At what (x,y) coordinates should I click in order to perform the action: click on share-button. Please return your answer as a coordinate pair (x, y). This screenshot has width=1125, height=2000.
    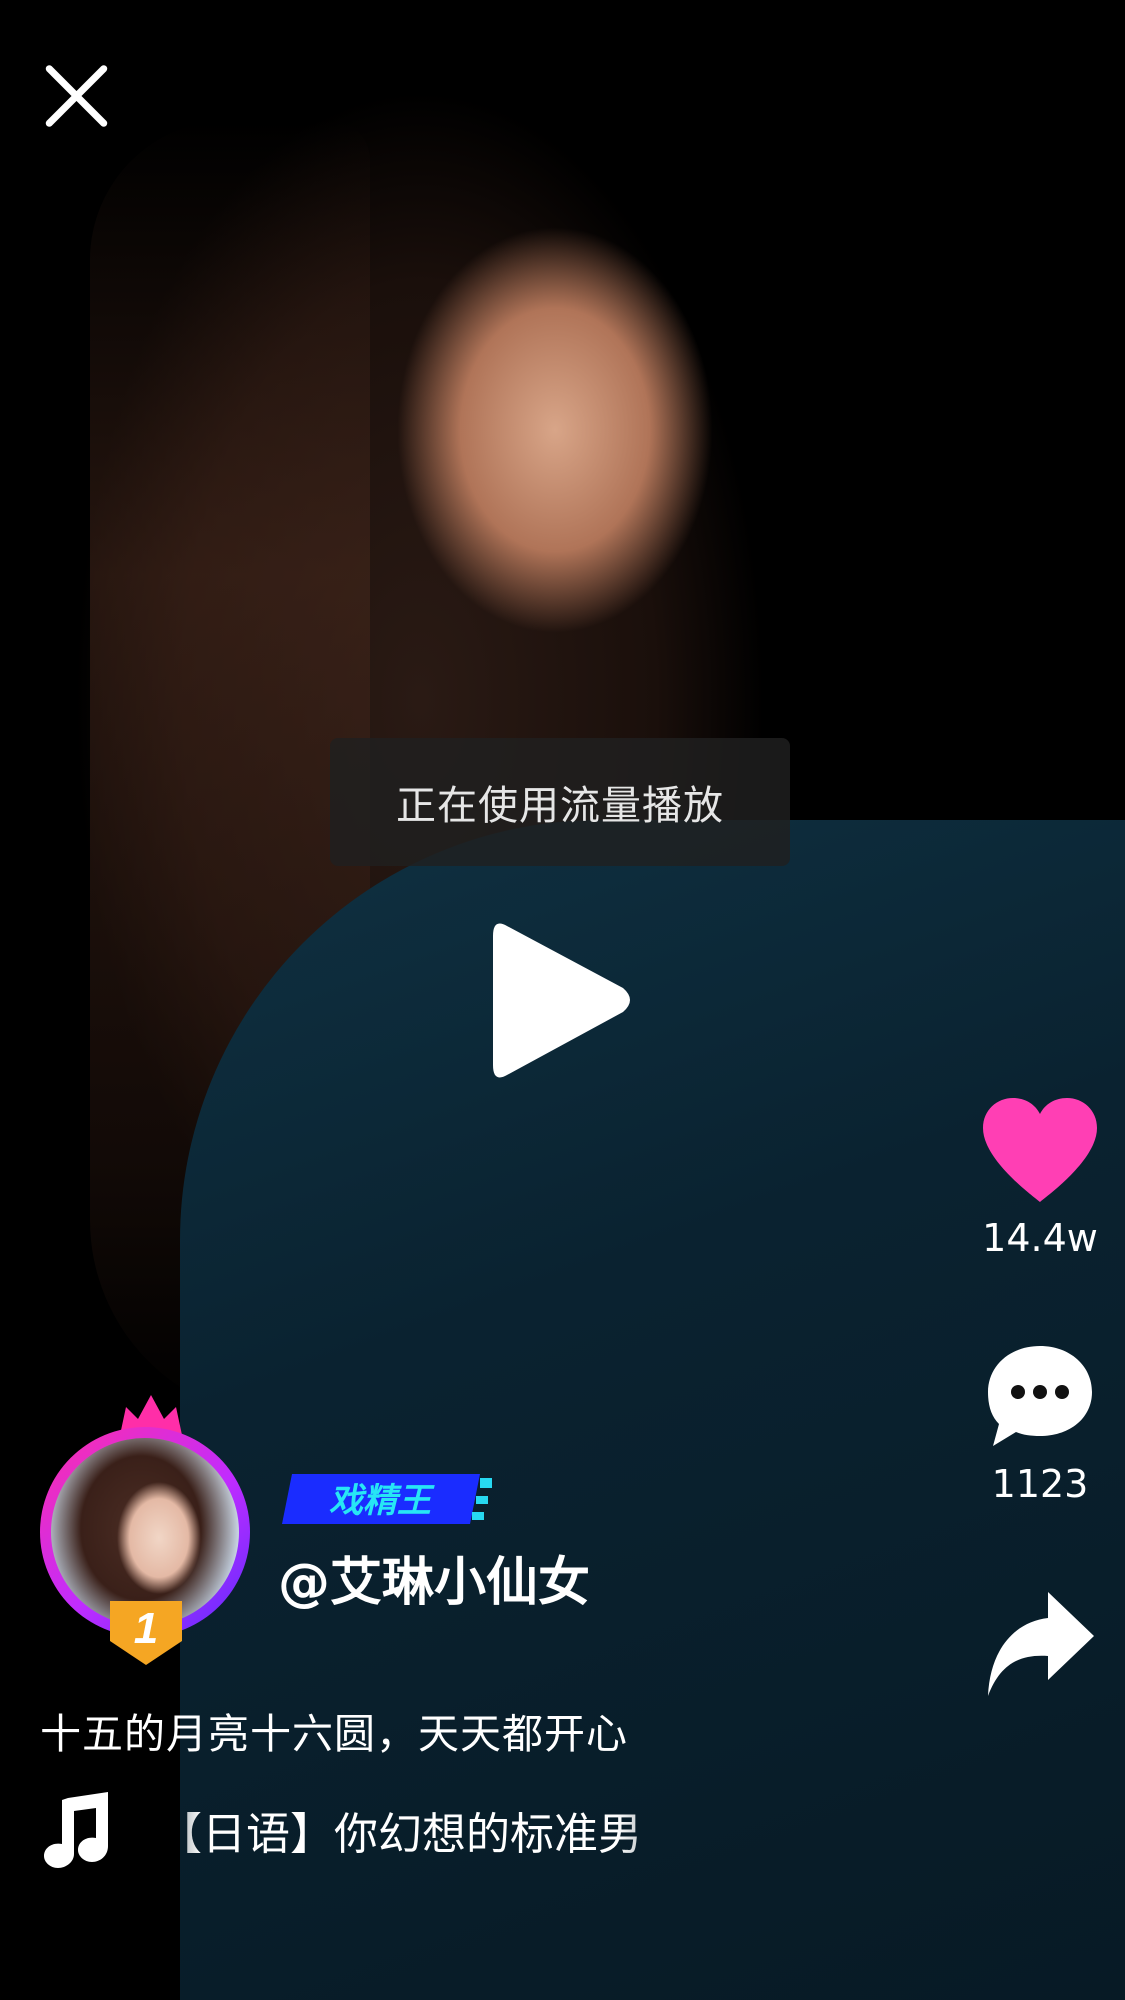
    Looking at the image, I should click on (1040, 1646).